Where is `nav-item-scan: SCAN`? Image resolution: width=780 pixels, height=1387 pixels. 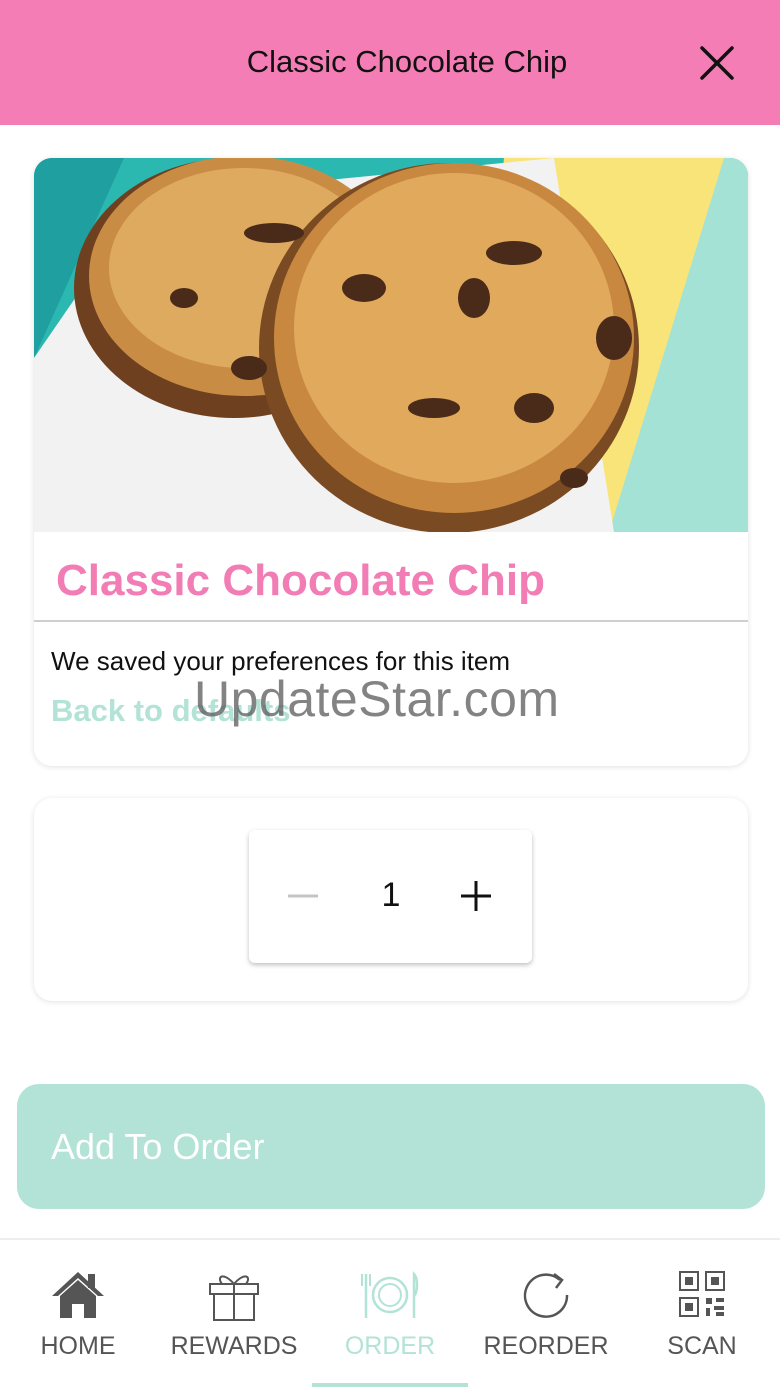 nav-item-scan: SCAN is located at coordinates (702, 1313).